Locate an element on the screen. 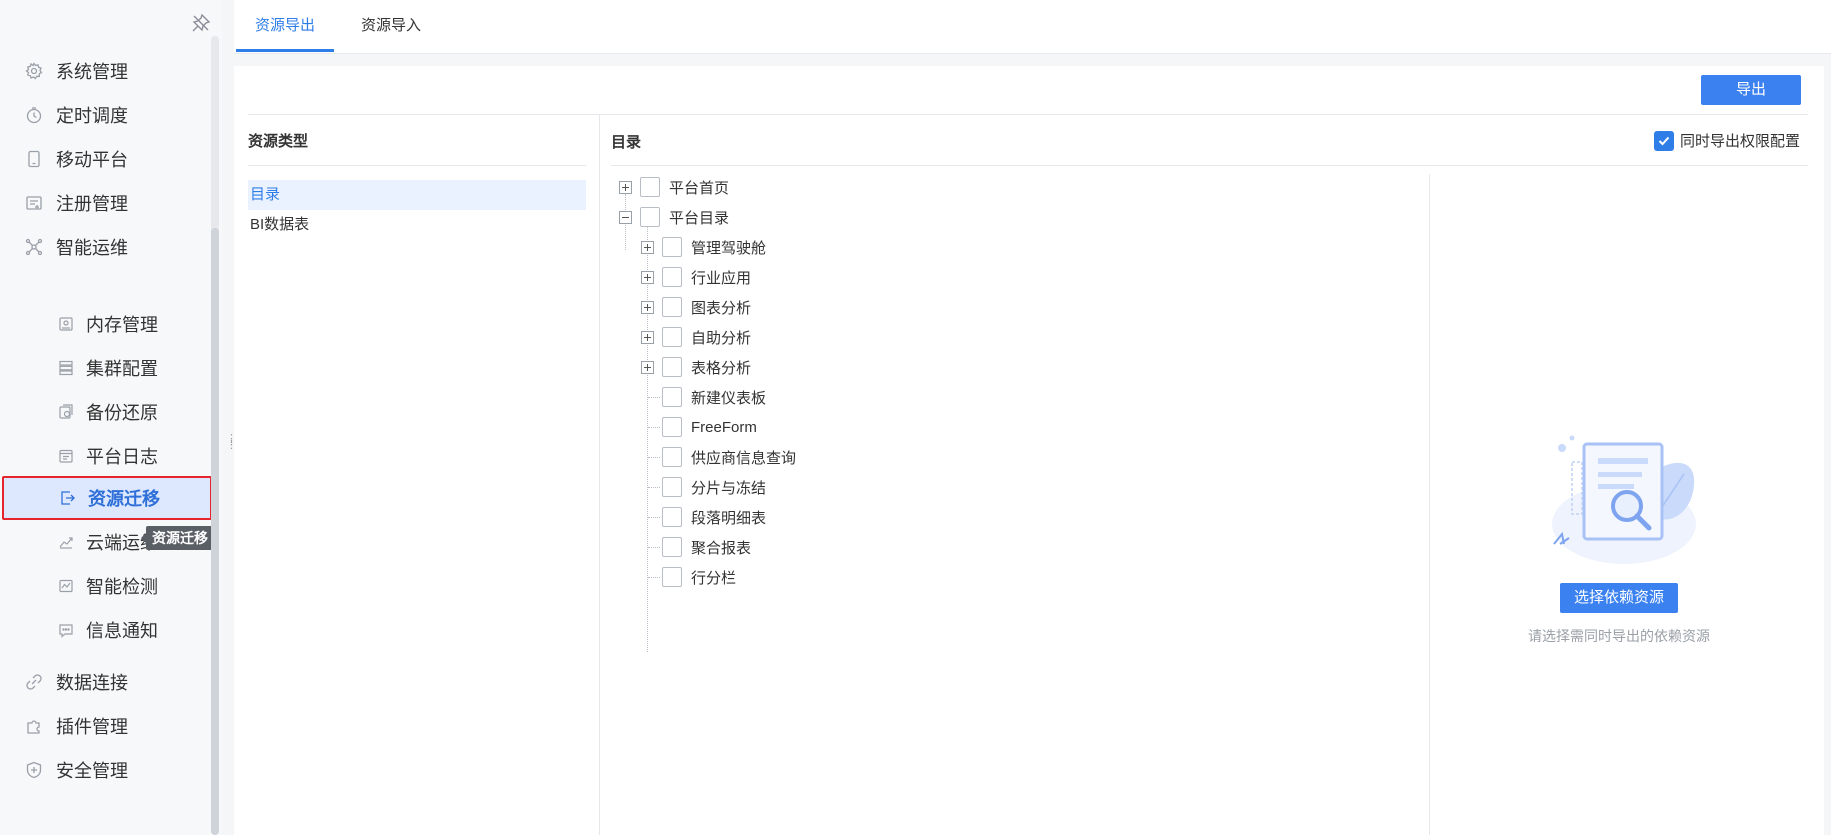 The image size is (1831, 835). timer-icon is located at coordinates (34, 115).